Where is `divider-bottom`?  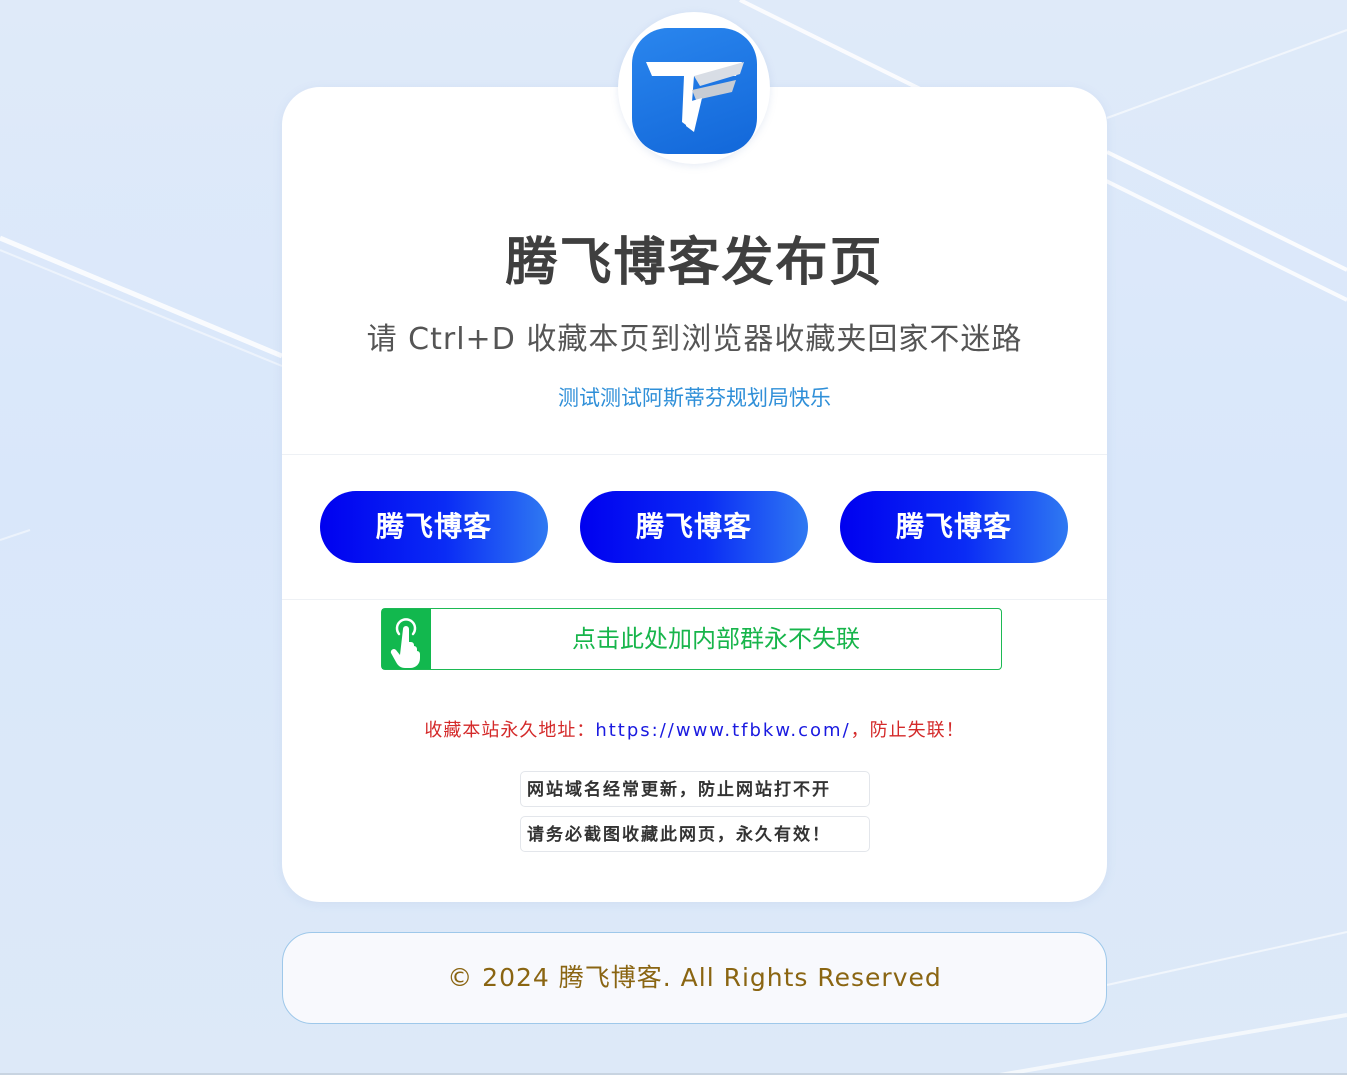
divider-bottom is located at coordinates (694, 599).